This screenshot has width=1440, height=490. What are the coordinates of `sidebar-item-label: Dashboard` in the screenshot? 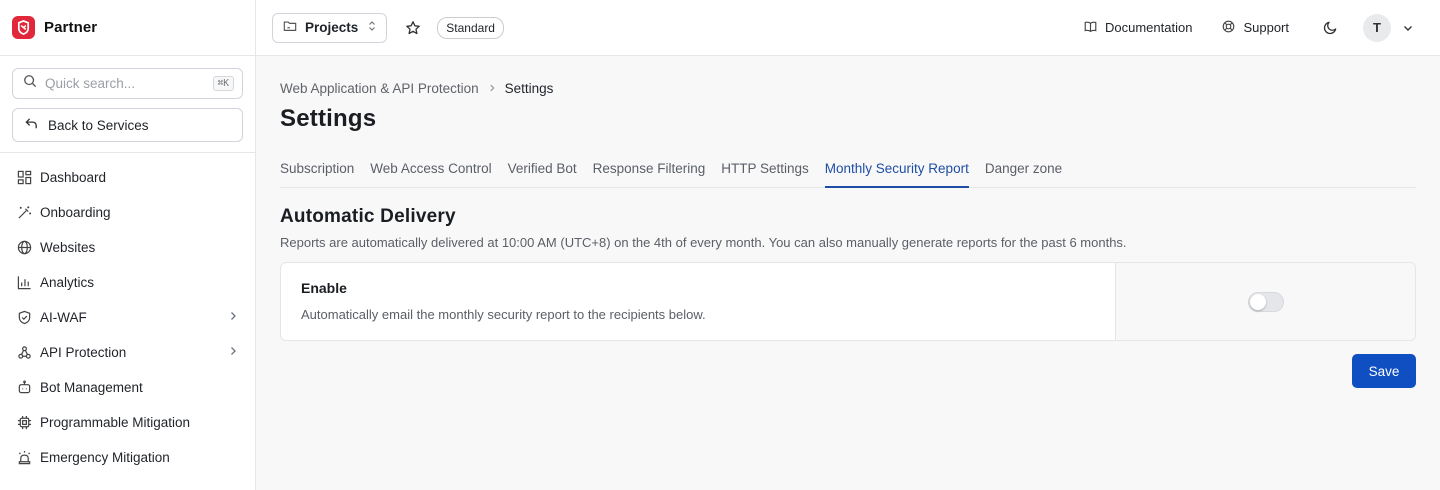 It's located at (73, 177).